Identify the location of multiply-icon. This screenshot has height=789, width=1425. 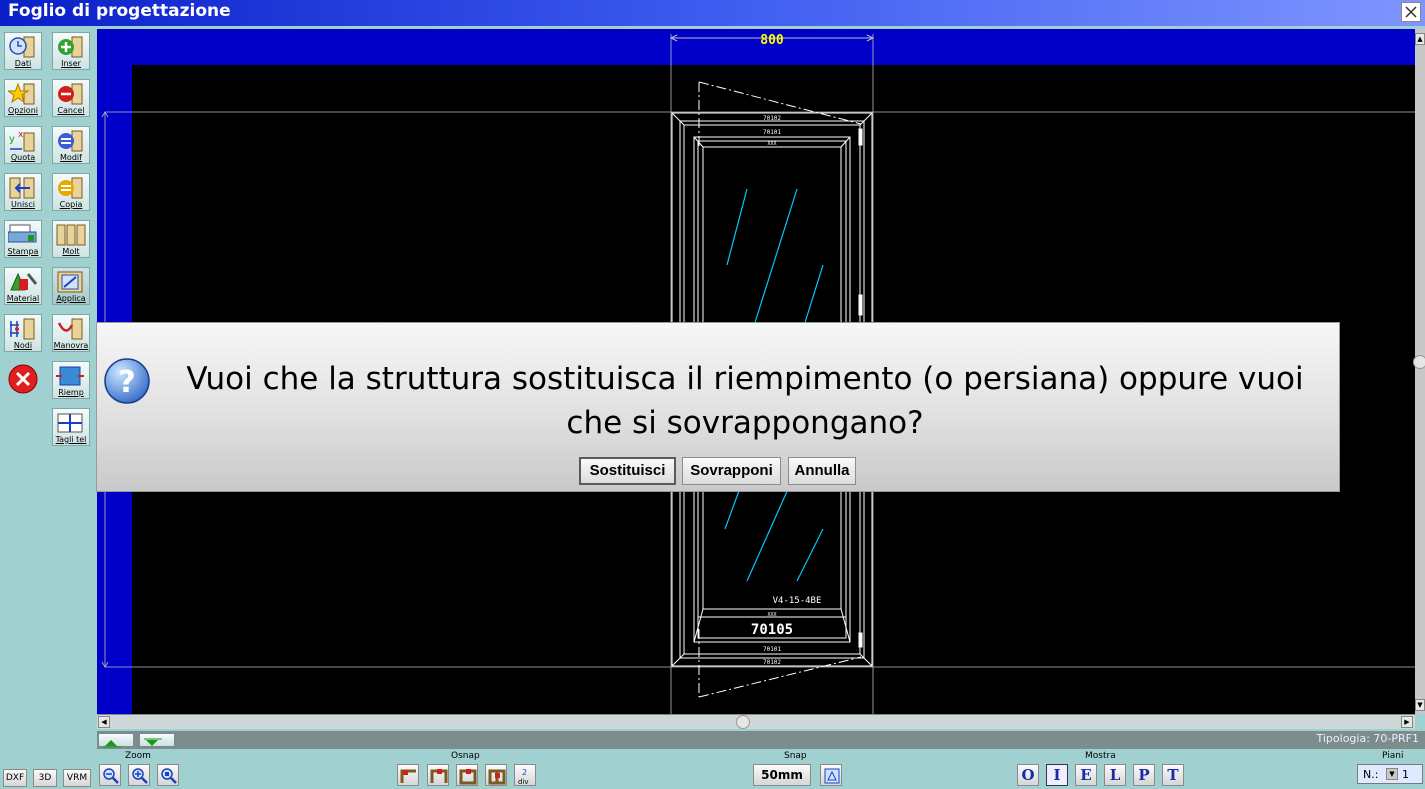
(71, 235).